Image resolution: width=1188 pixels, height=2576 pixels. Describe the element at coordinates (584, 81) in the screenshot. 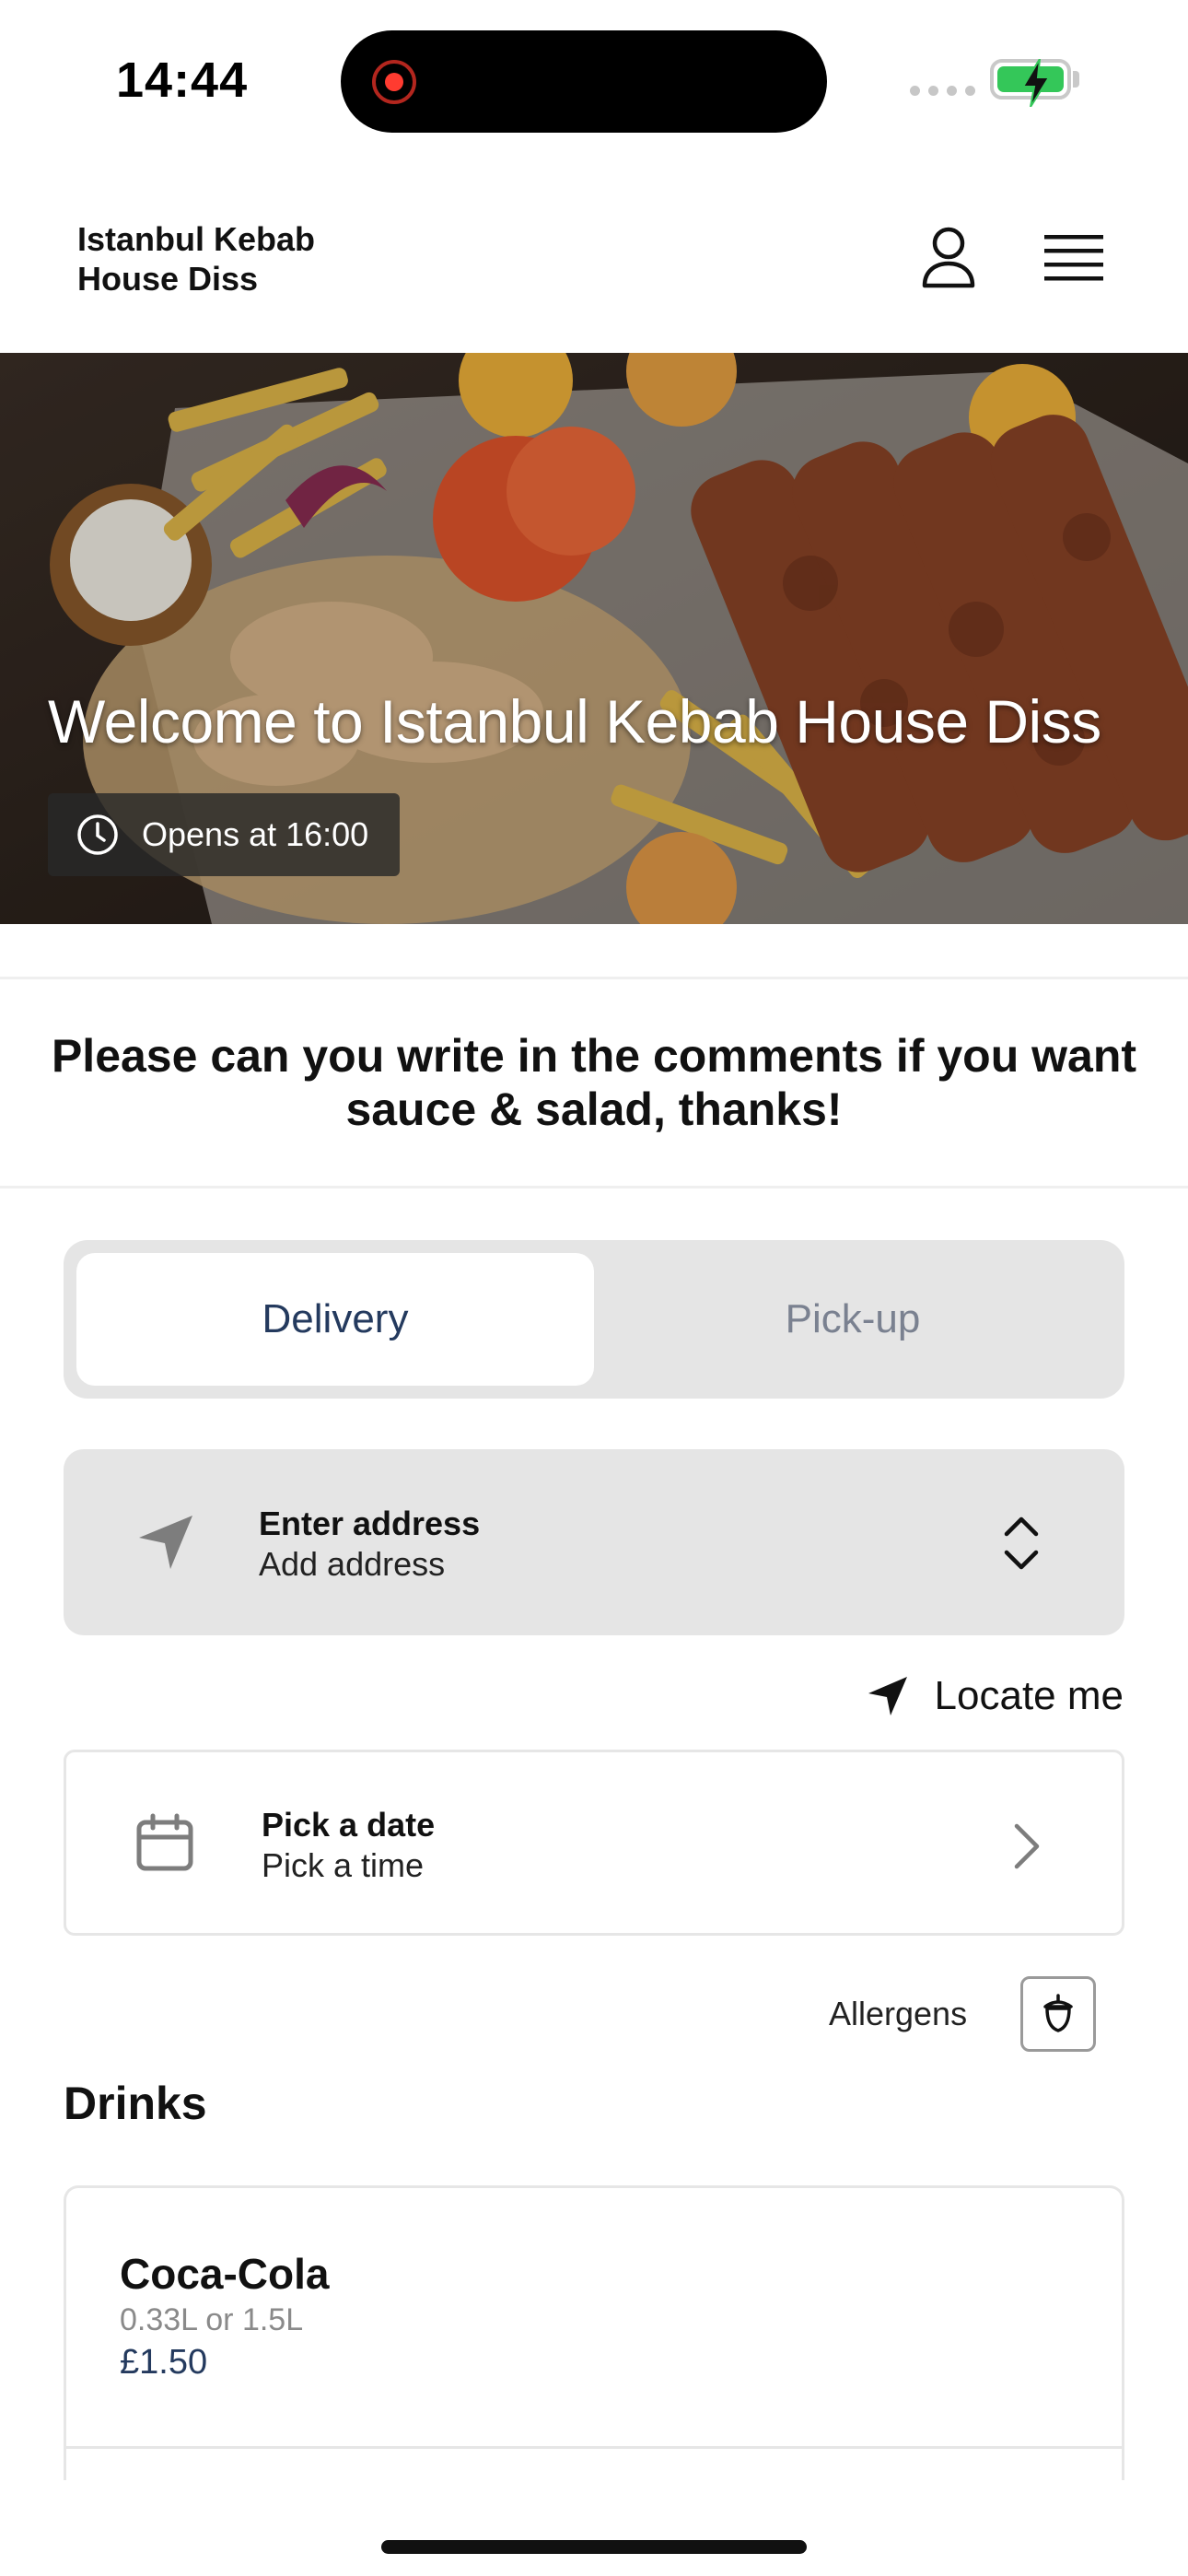

I see `dynamic-island` at that location.